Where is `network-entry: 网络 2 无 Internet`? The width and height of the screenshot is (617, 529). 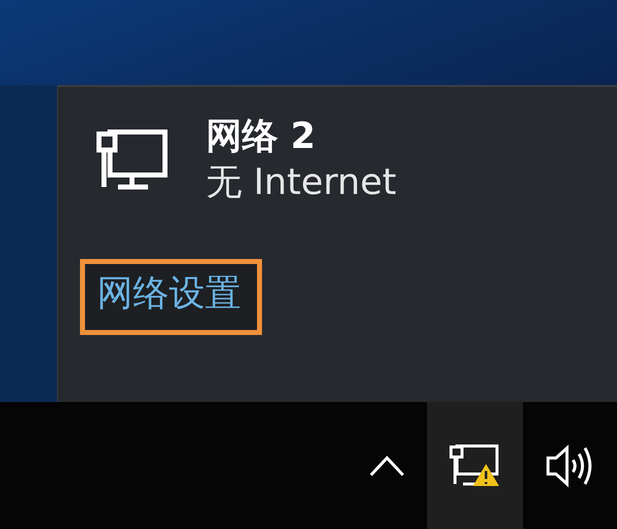
network-entry: 网络 2 无 Internet is located at coordinates (348, 160).